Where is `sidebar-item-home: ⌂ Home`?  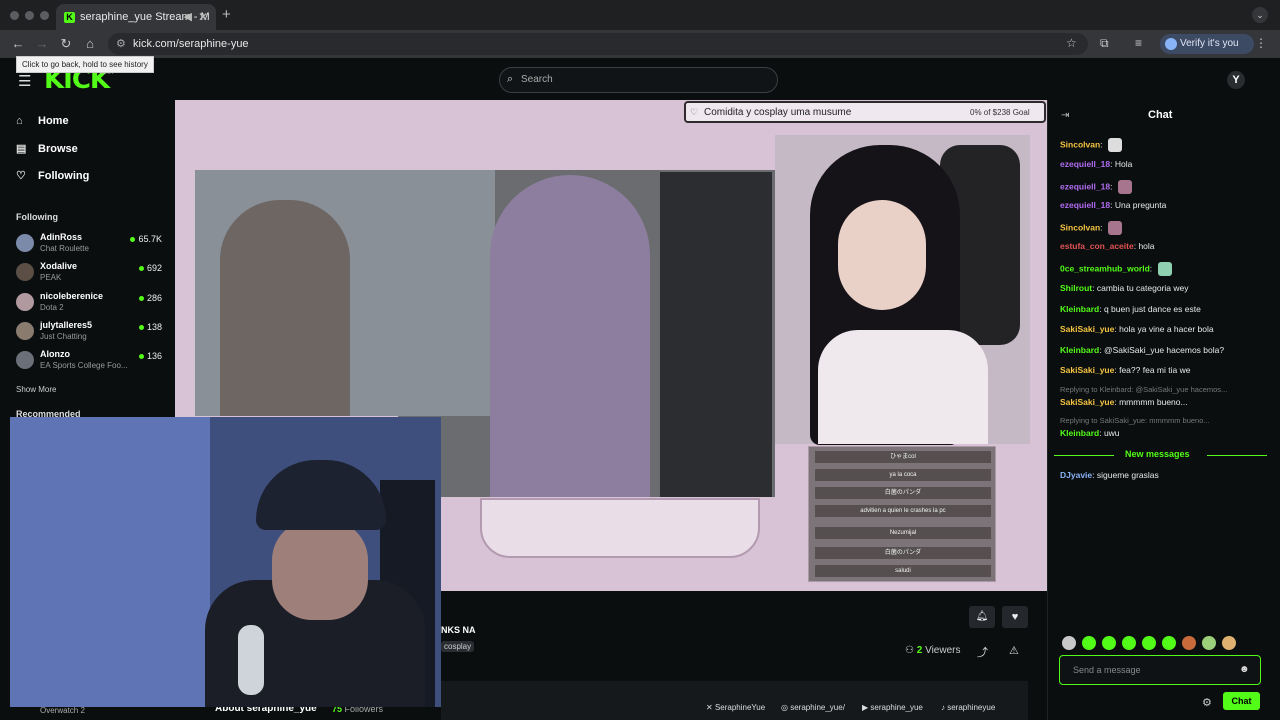 sidebar-item-home: ⌂ Home is located at coordinates (42, 121).